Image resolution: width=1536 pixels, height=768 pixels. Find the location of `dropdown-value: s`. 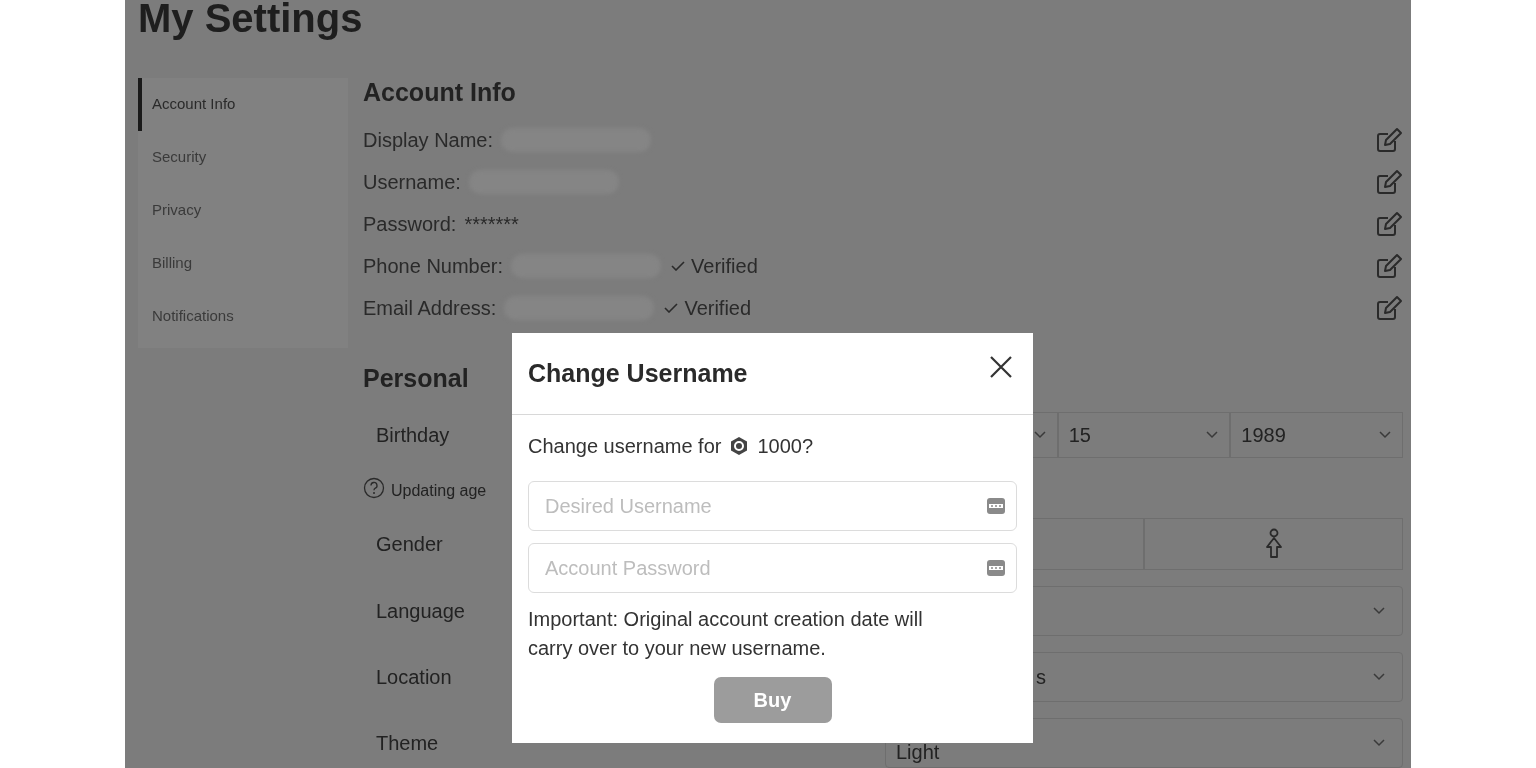

dropdown-value: s is located at coordinates (1041, 677).